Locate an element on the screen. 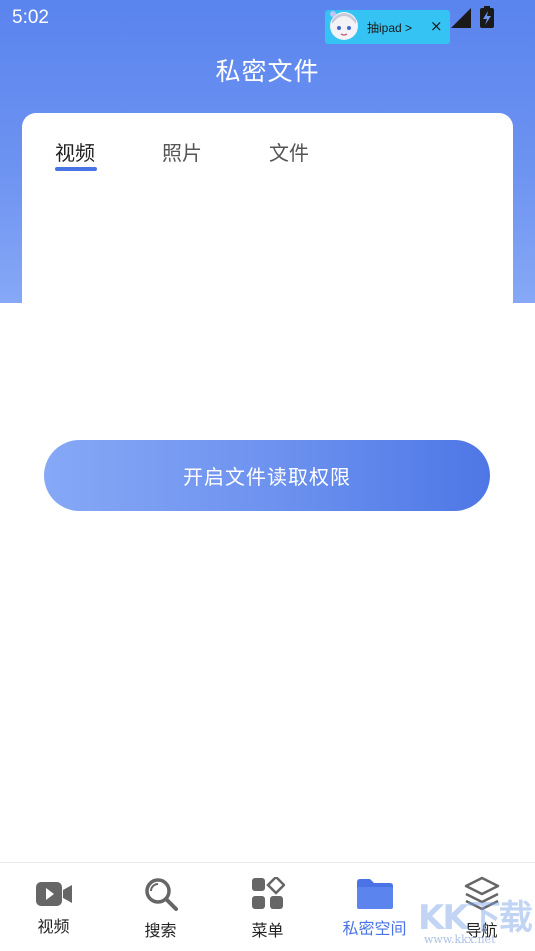 The height and width of the screenshot is (951, 535). ad-close-button: × is located at coordinates (436, 26).